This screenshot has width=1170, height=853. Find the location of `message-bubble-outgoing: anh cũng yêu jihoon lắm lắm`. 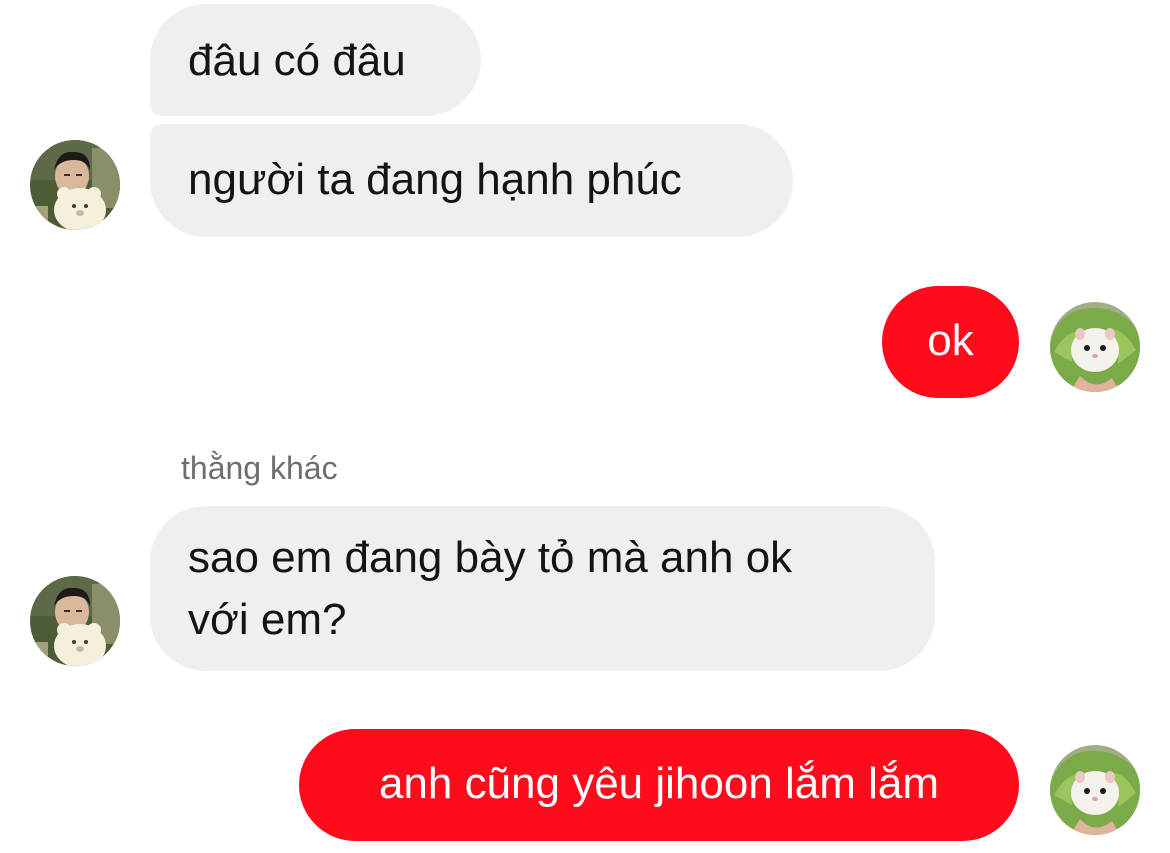

message-bubble-outgoing: anh cũng yêu jihoon lắm lắm is located at coordinates (659, 785).